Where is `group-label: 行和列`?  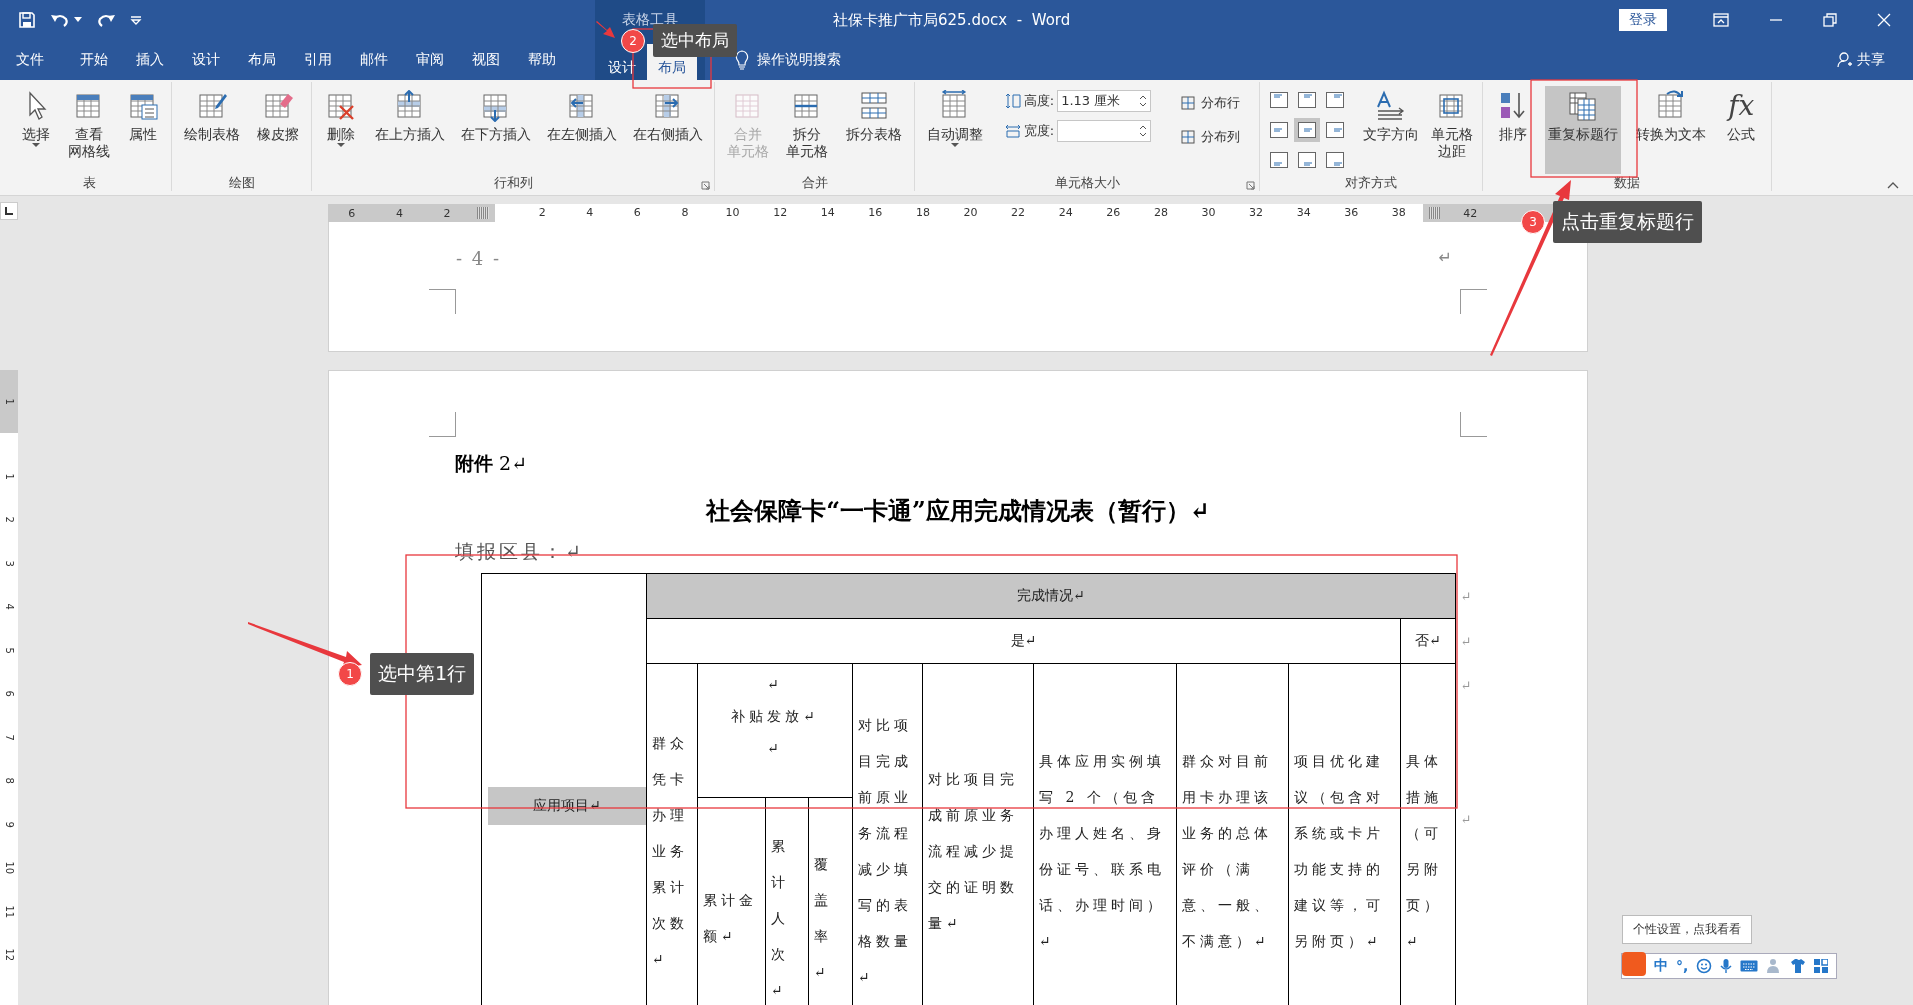 group-label: 行和列 is located at coordinates (513, 183).